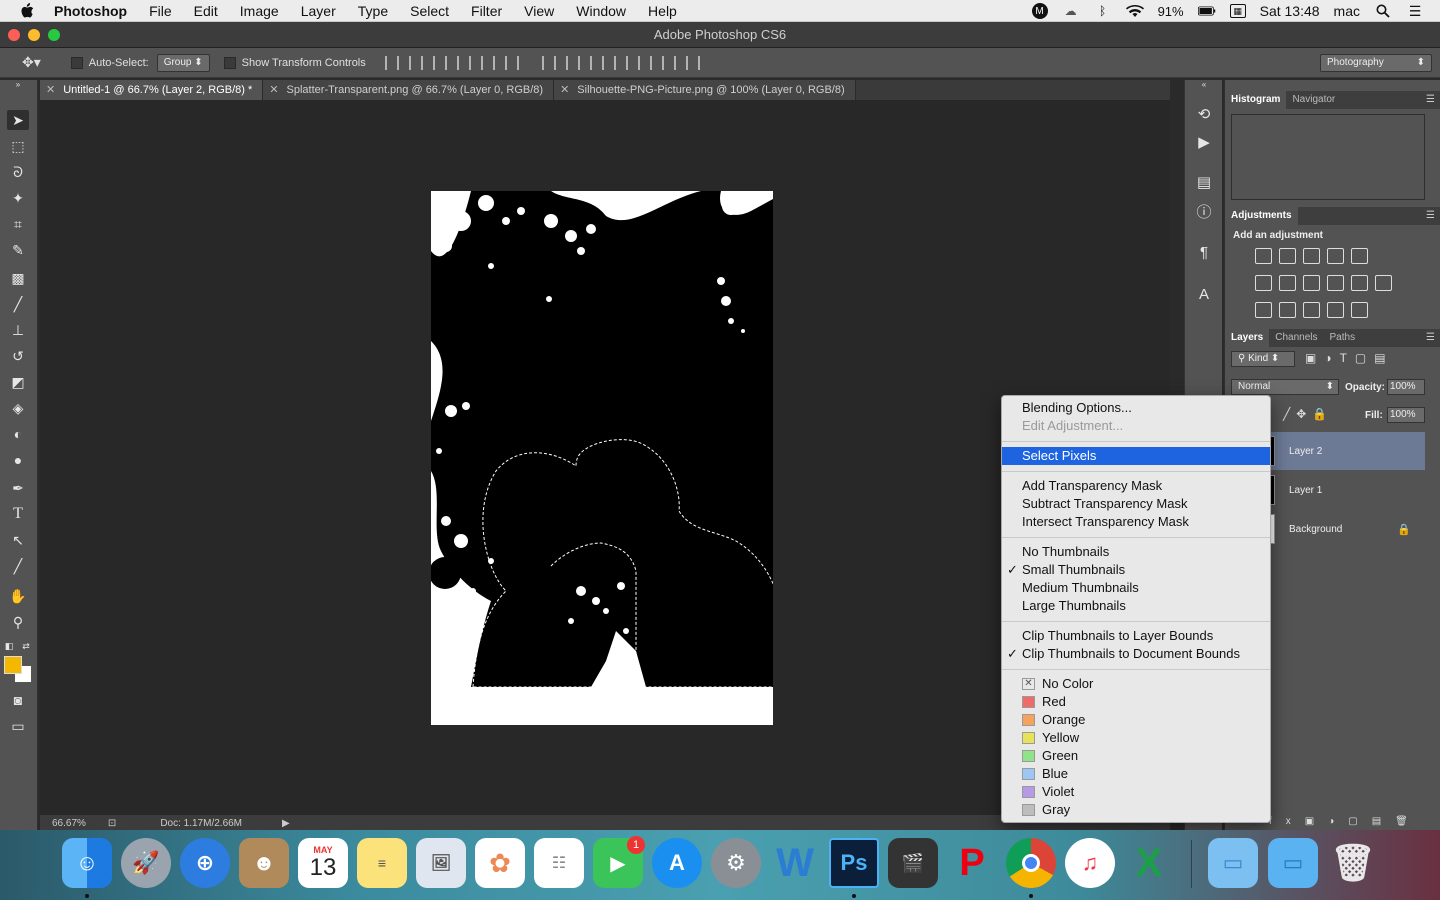 The height and width of the screenshot is (900, 1440). What do you see at coordinates (1263, 310) in the screenshot?
I see `invert-adjustment-icon` at bounding box center [1263, 310].